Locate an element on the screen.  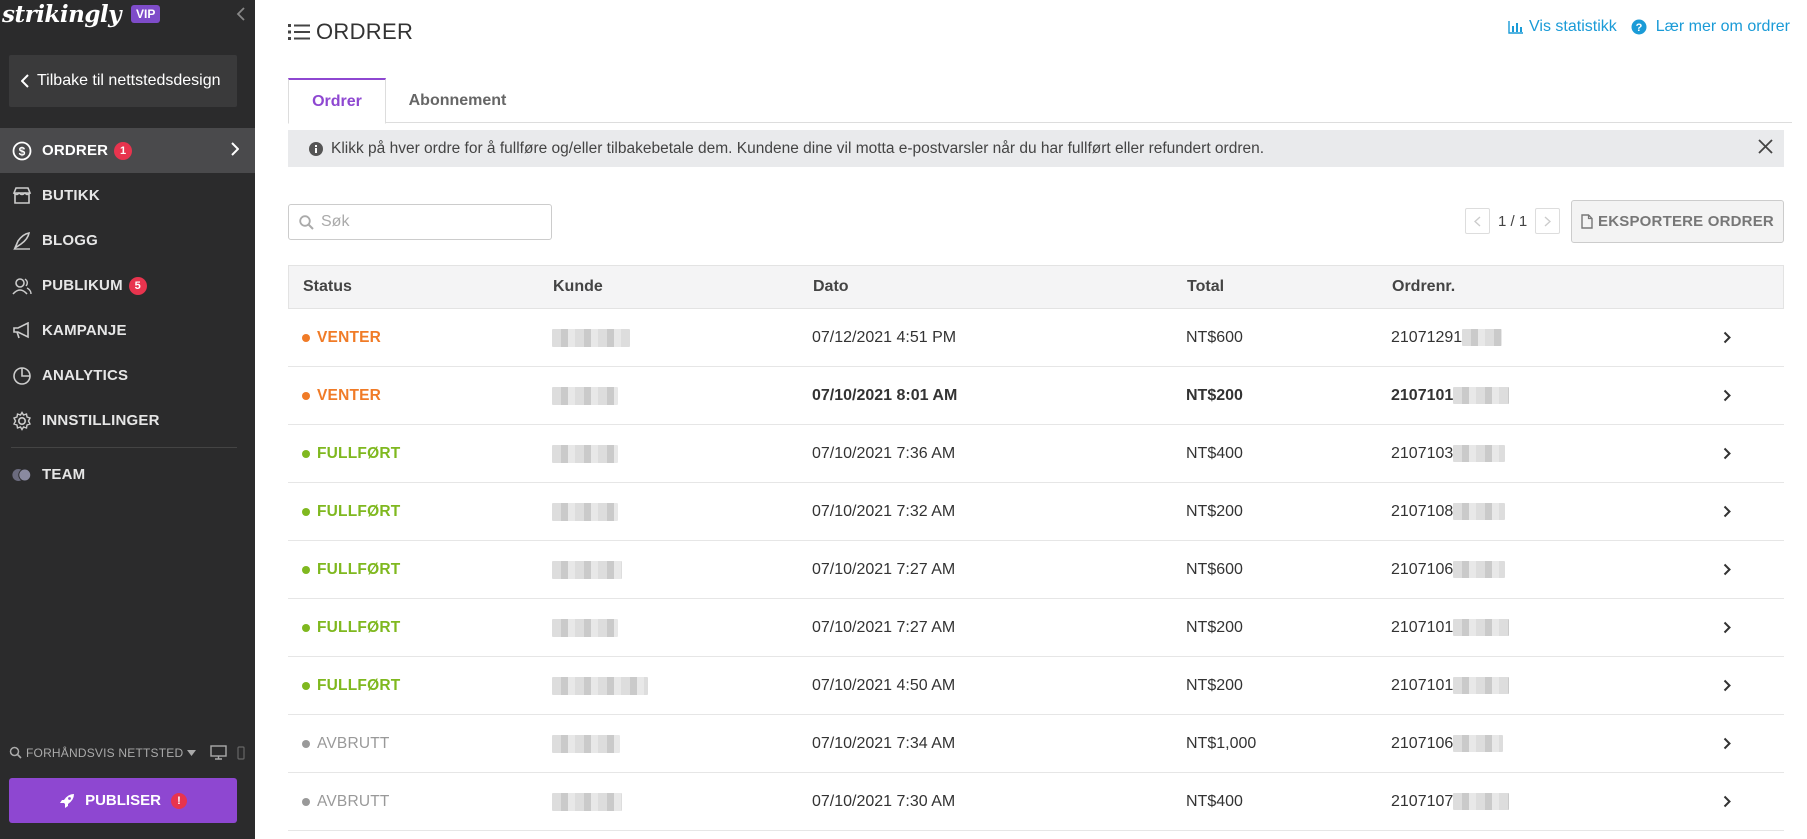
order-total: NT$400 is located at coordinates (1214, 453).